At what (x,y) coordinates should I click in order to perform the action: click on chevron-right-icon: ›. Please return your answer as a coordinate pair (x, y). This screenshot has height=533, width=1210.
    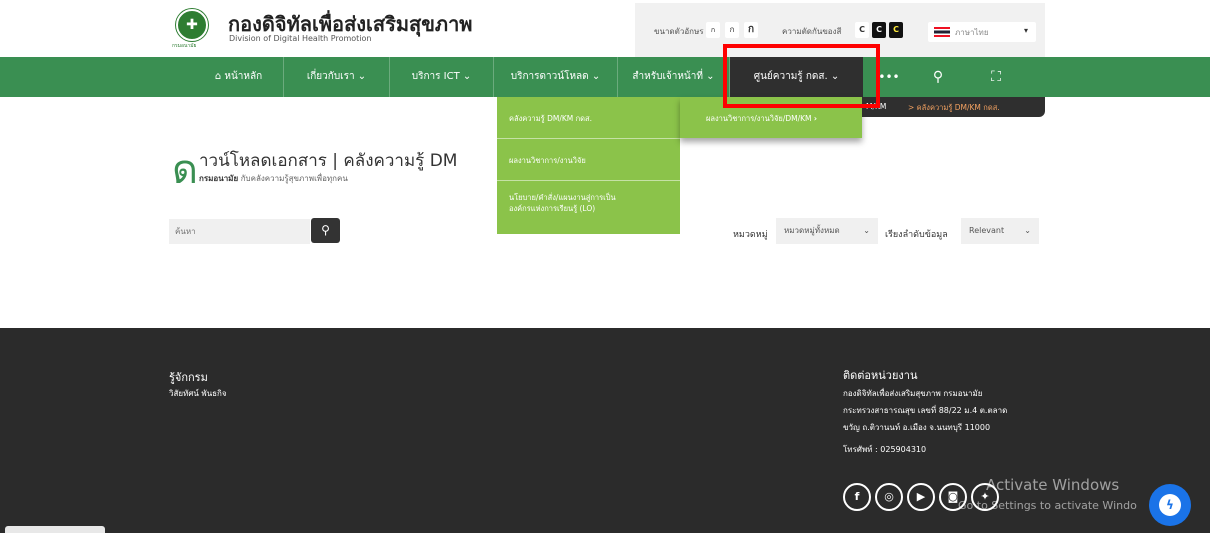
    Looking at the image, I should click on (815, 118).